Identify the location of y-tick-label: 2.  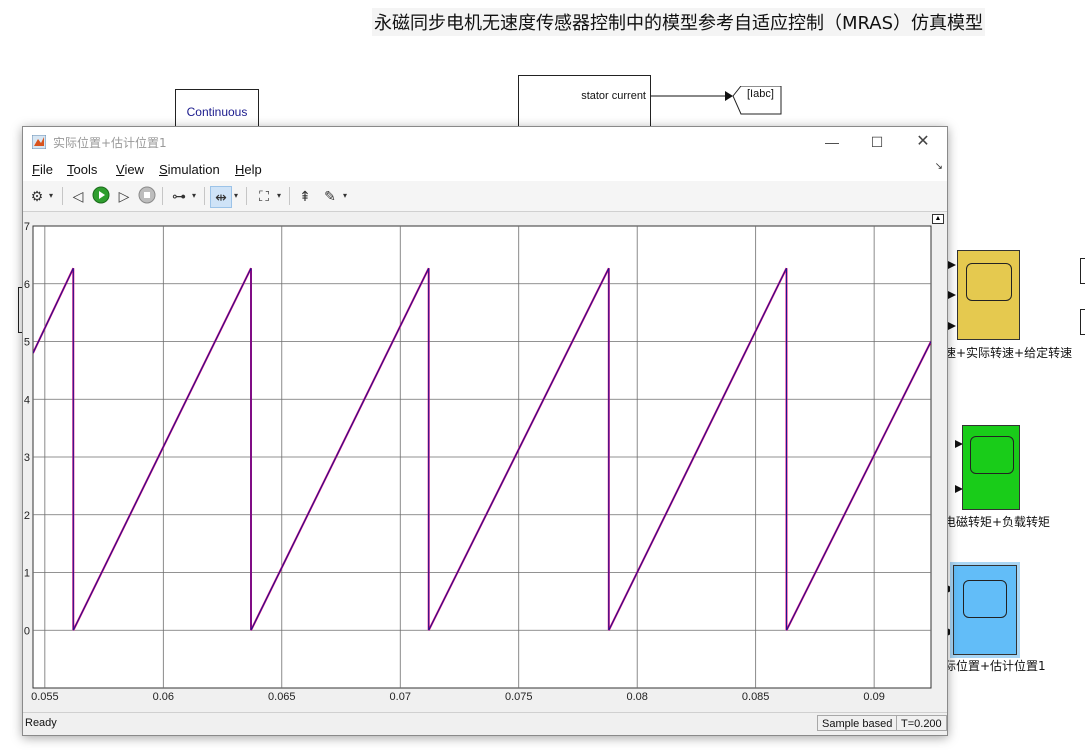
(27, 516).